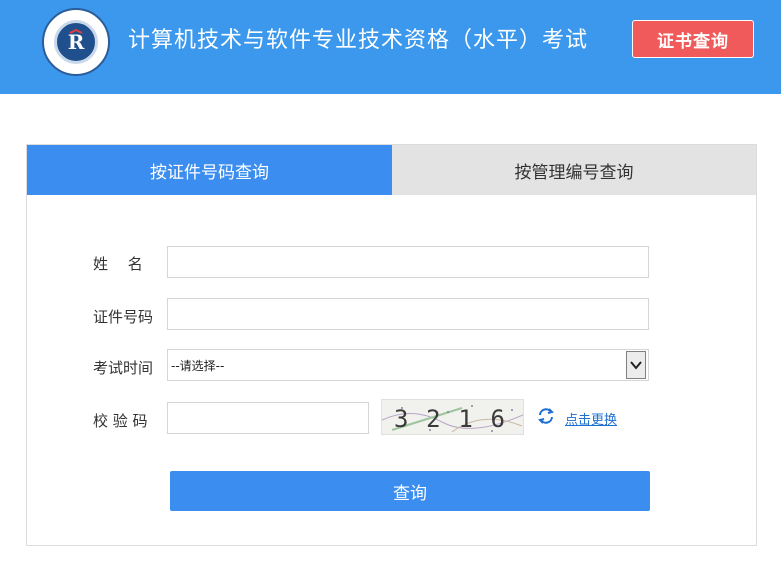 The image size is (781, 562). I want to click on tab-by-id-number: 按证件号码查询, so click(209, 170).